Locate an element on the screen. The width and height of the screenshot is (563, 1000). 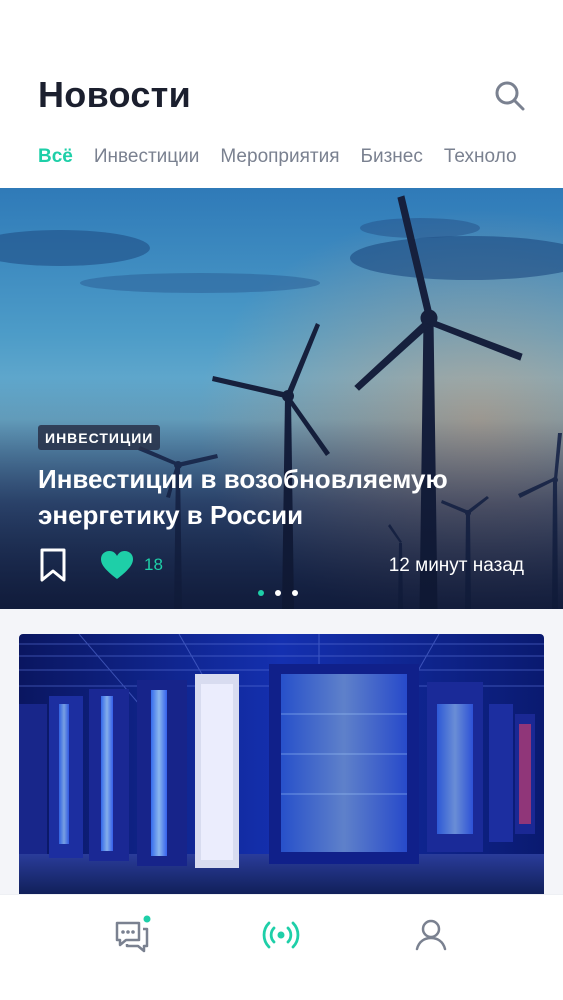
publish-time: 12 минут назад is located at coordinates (456, 565).